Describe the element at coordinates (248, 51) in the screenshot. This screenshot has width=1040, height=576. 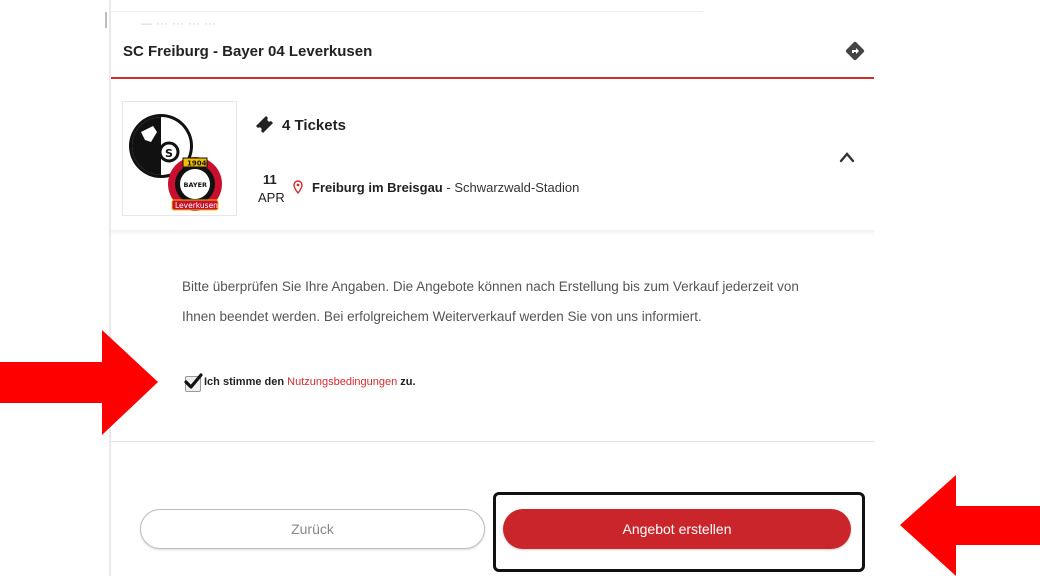
I see `event-title: SC Freiburg - Bayer 04 Leverkusen` at that location.